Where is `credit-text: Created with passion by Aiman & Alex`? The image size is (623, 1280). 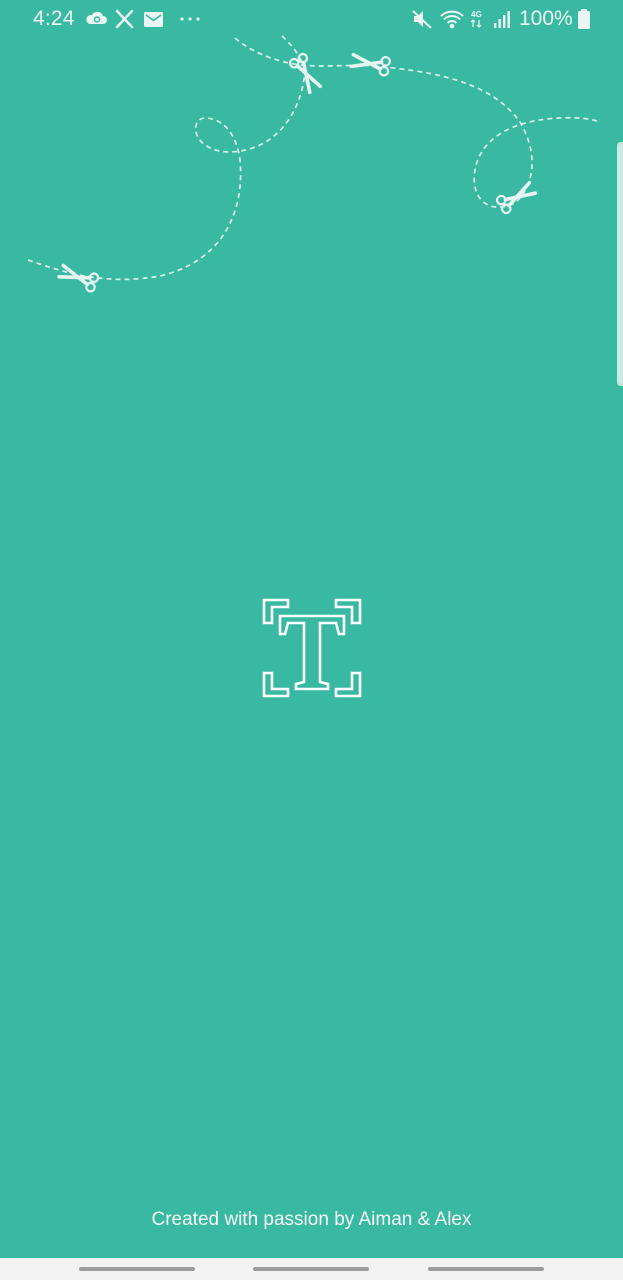
credit-text: Created with passion by Aiman & Alex is located at coordinates (311, 1219).